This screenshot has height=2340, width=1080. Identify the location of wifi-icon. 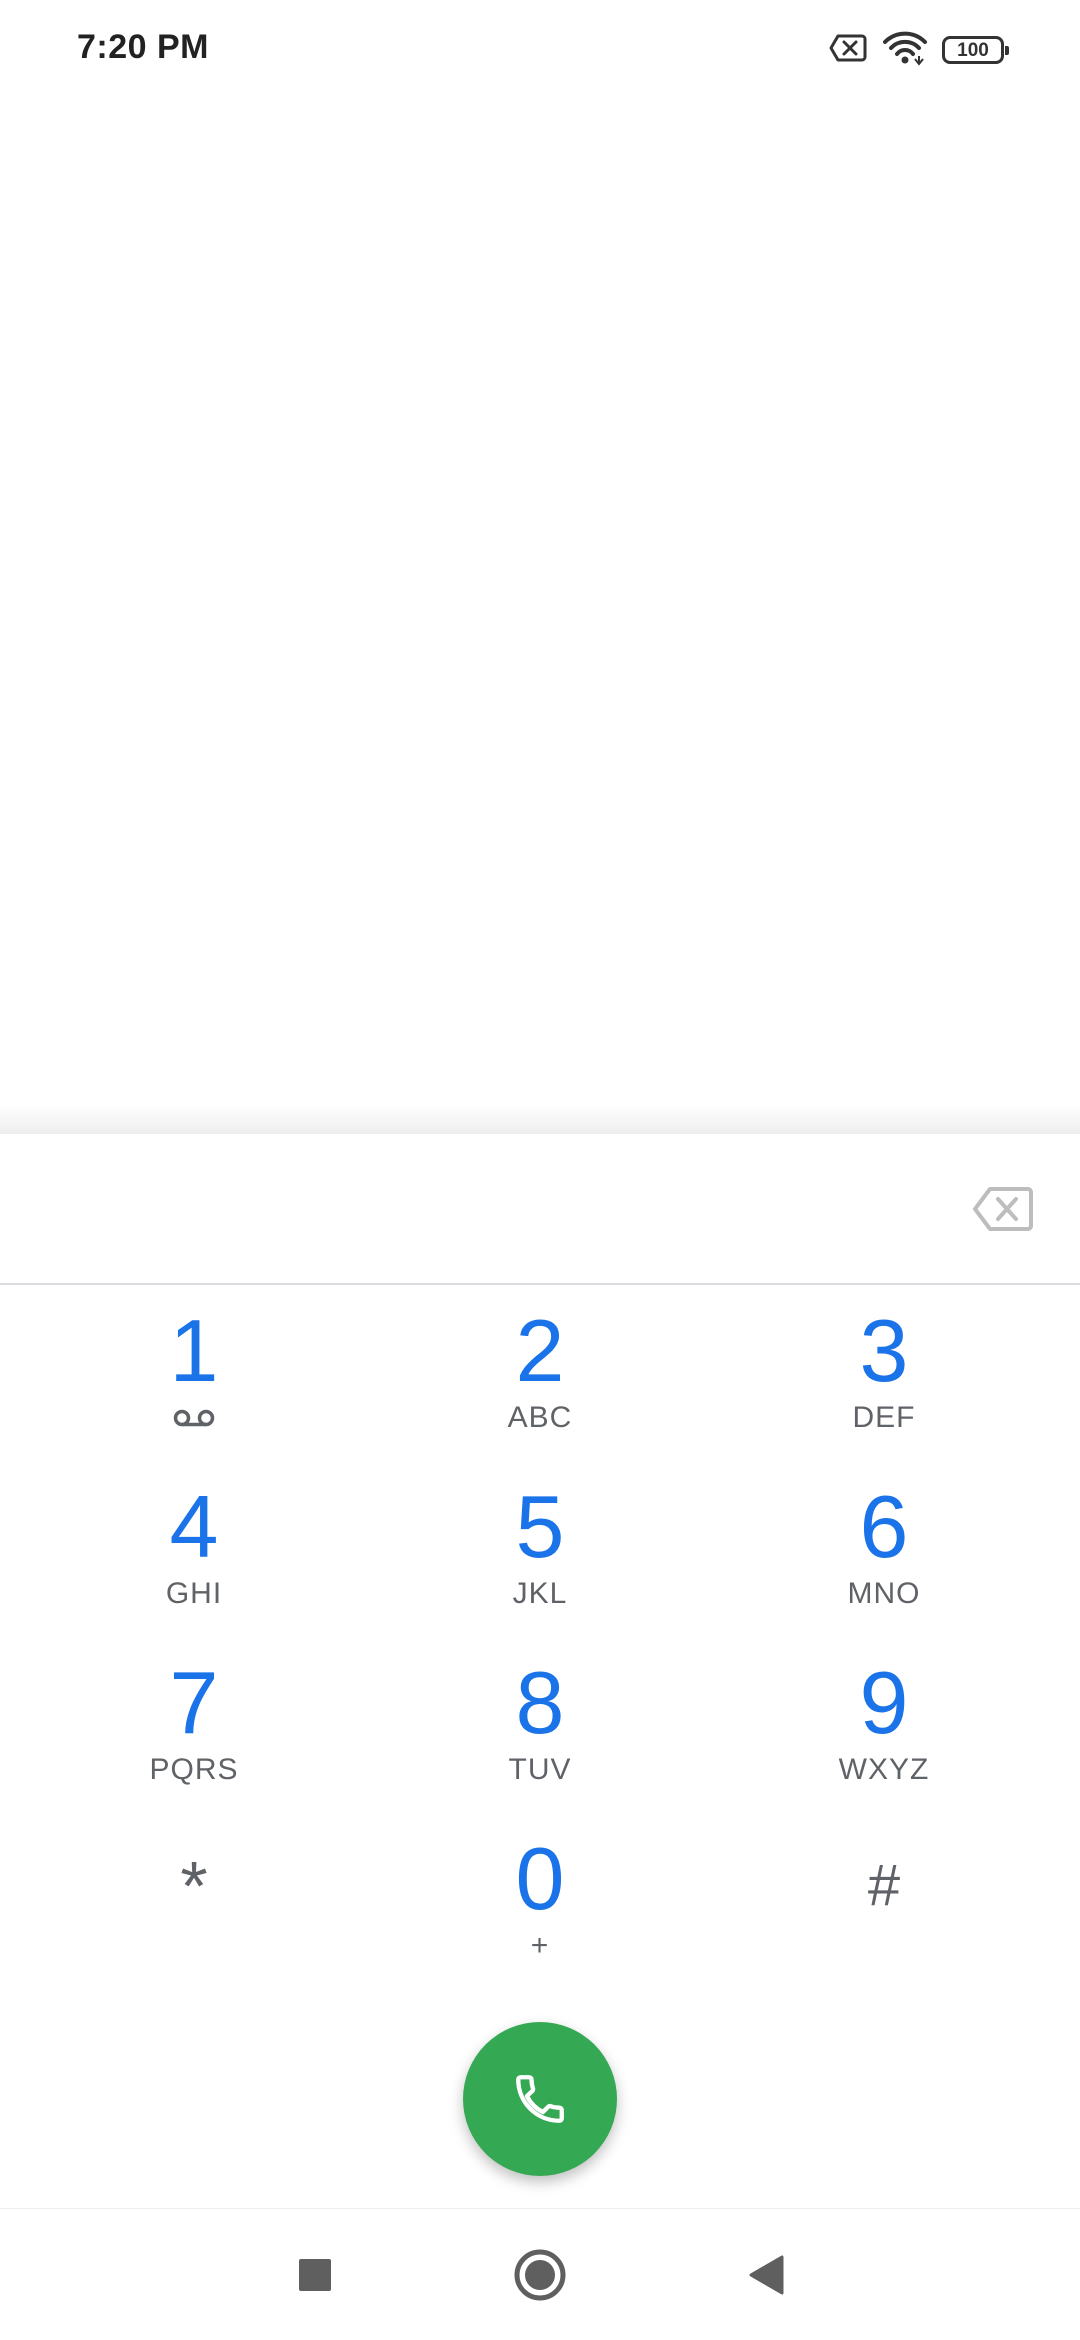
(905, 50).